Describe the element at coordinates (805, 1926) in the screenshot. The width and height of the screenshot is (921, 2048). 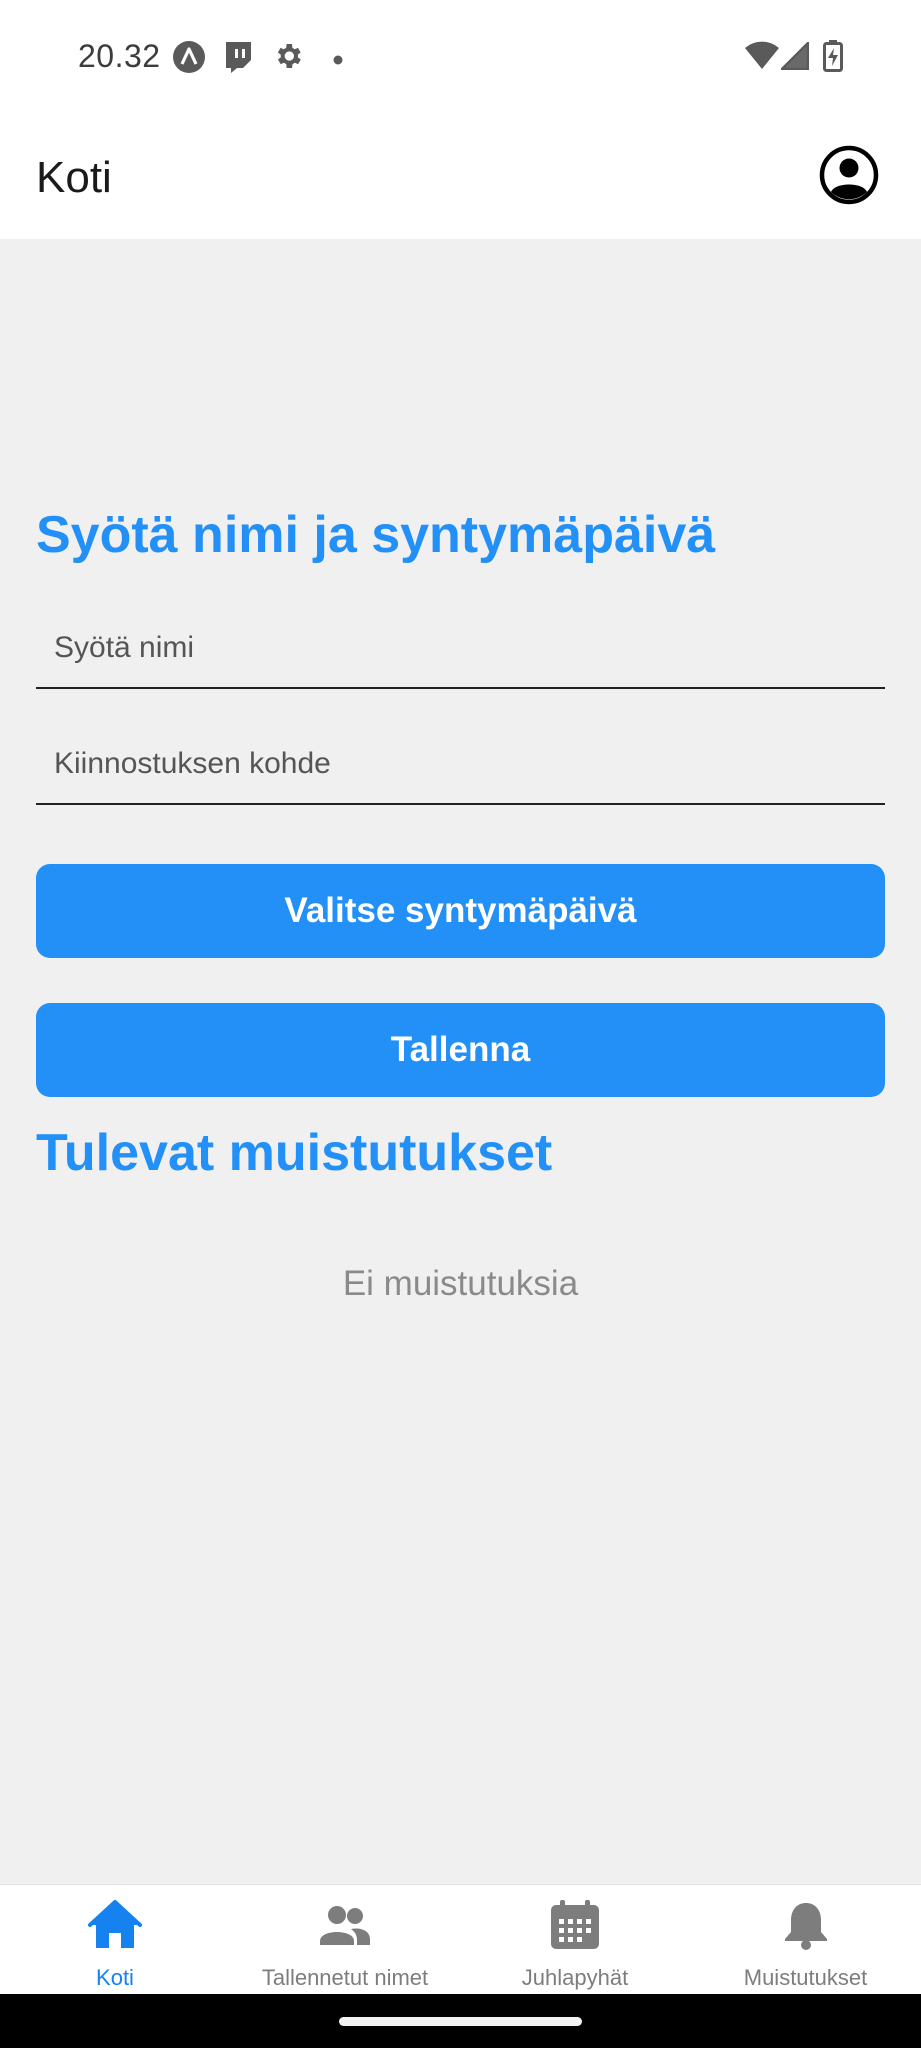
I see `bell-icon` at that location.